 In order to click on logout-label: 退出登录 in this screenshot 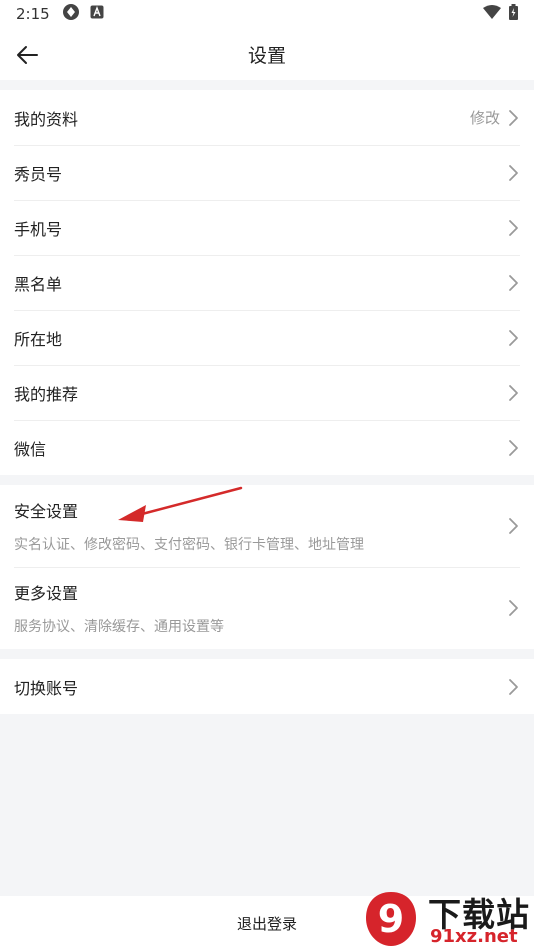, I will do `click(266, 923)`.